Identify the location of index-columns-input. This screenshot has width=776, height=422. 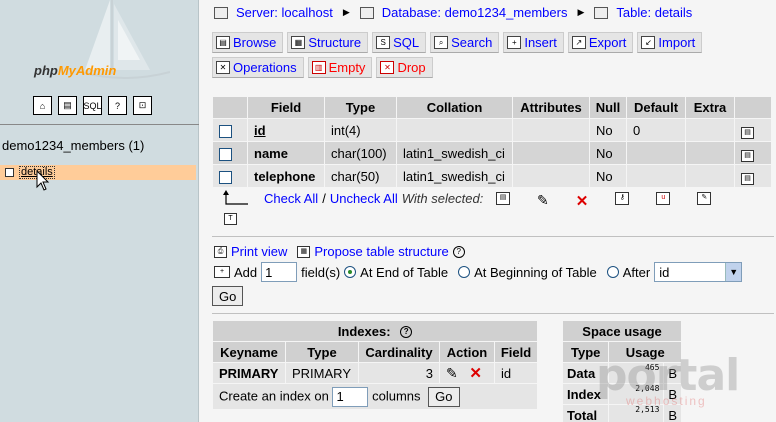
(350, 396).